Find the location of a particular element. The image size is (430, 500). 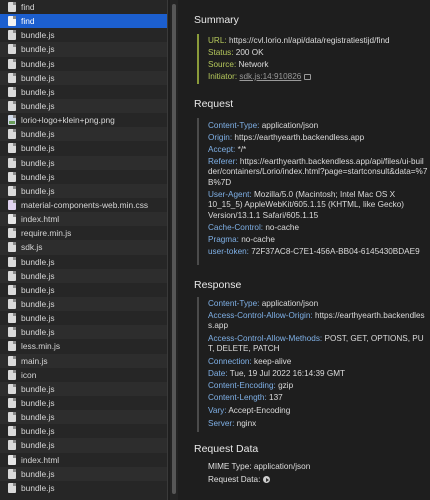

summary-source-key: Source: is located at coordinates (222, 64).